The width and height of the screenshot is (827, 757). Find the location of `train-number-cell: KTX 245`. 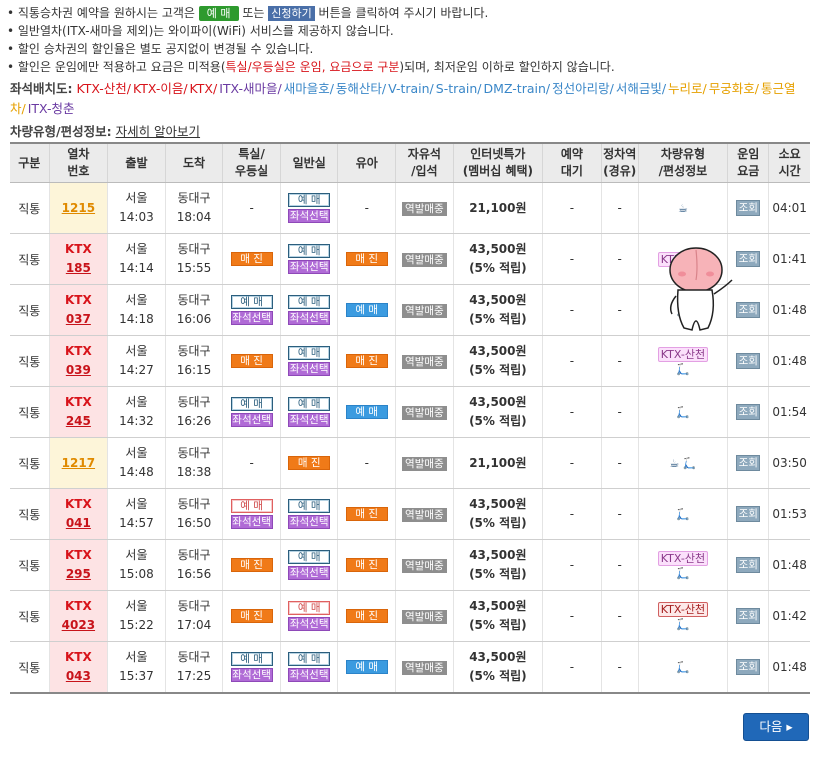

train-number-cell: KTX 245 is located at coordinates (78, 412).